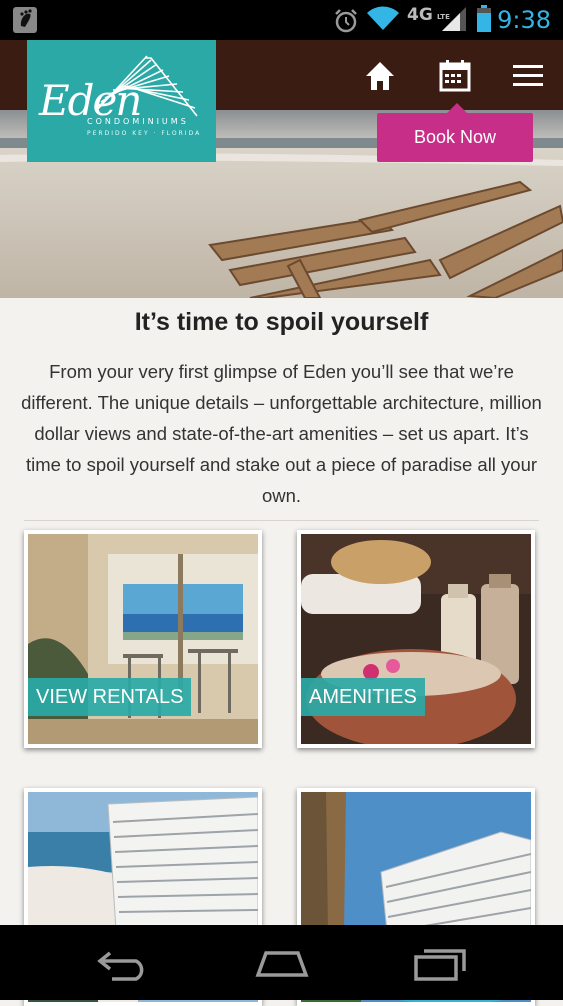 The height and width of the screenshot is (1006, 563). I want to click on divider, so click(281, 520).